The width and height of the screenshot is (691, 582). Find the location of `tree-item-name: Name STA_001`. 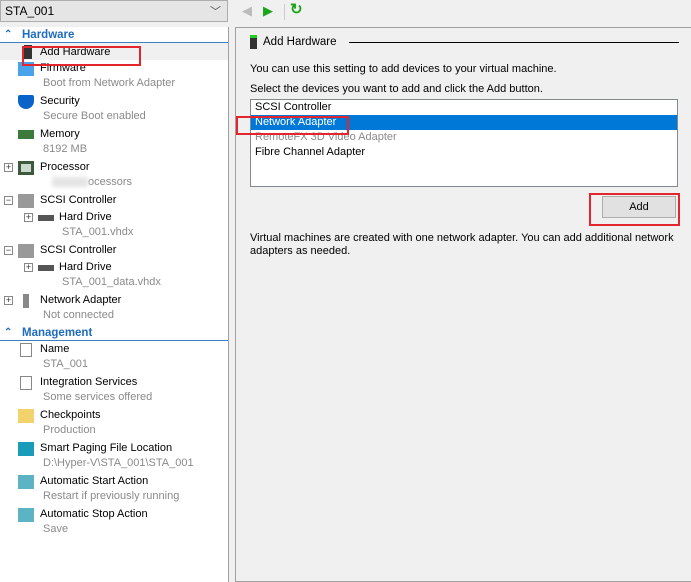

tree-item-name: Name STA_001 is located at coordinates (114, 357).